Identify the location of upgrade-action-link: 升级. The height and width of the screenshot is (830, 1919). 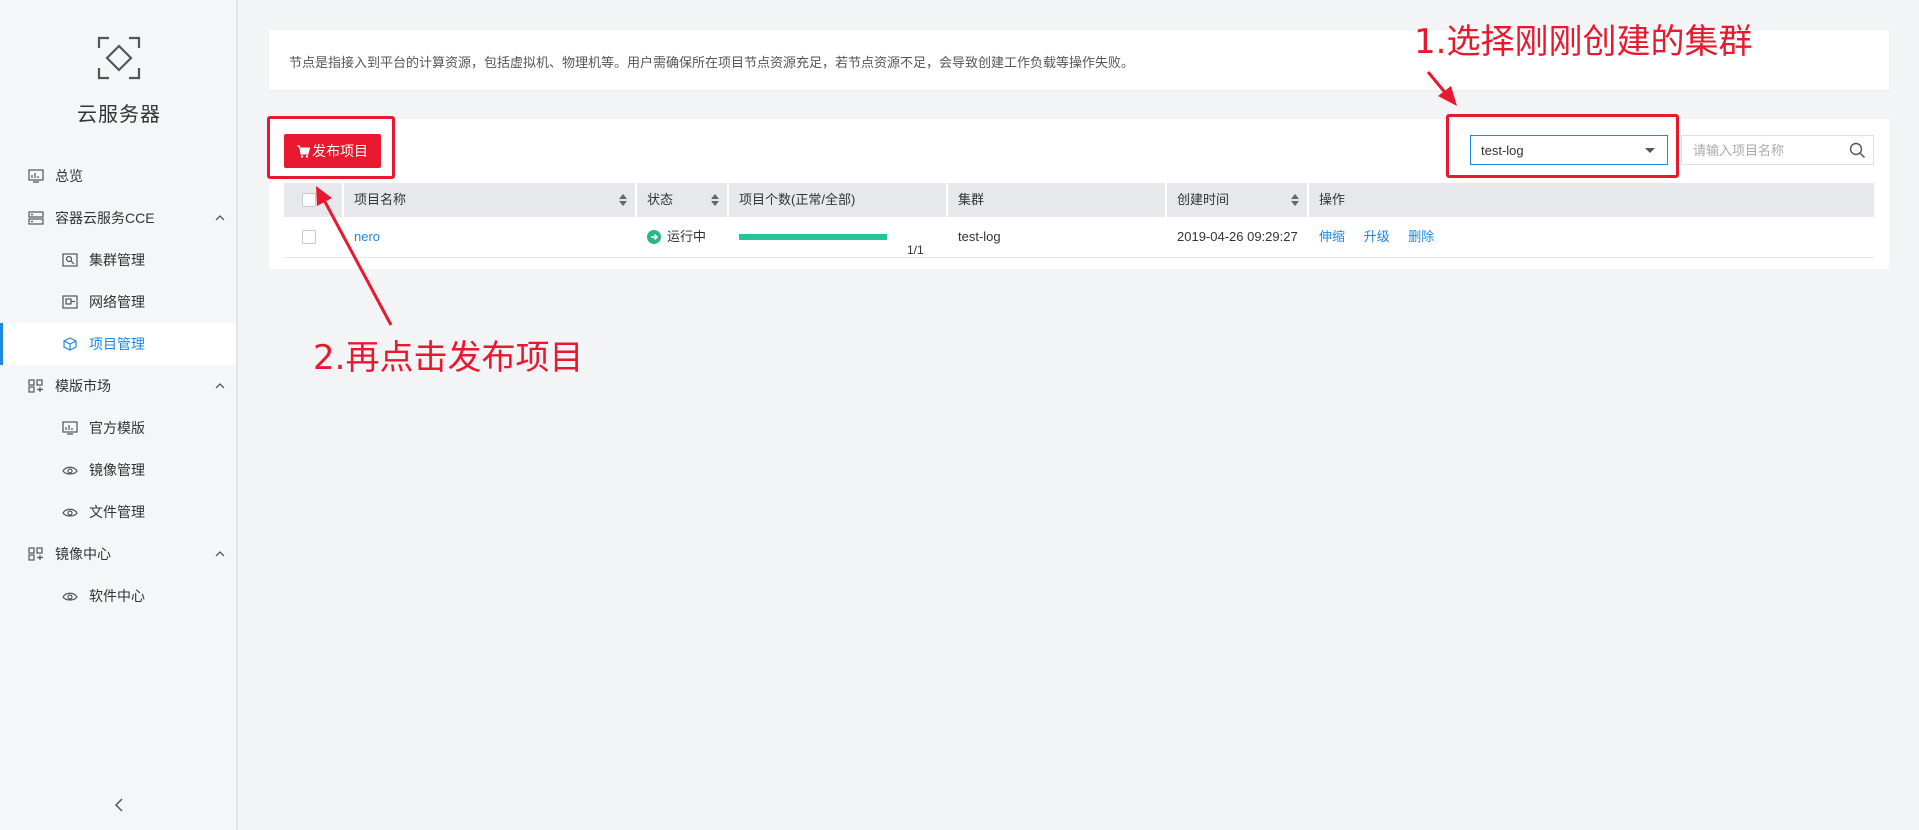
(1377, 236).